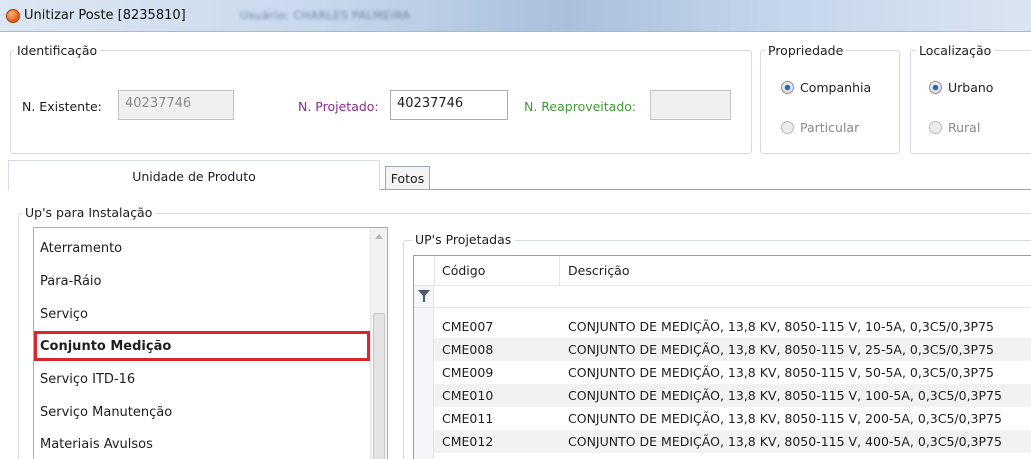 This screenshot has width=1031, height=459. Describe the element at coordinates (89, 212) in the screenshot. I see `instalacao-legend: Up's para Instalação` at that location.